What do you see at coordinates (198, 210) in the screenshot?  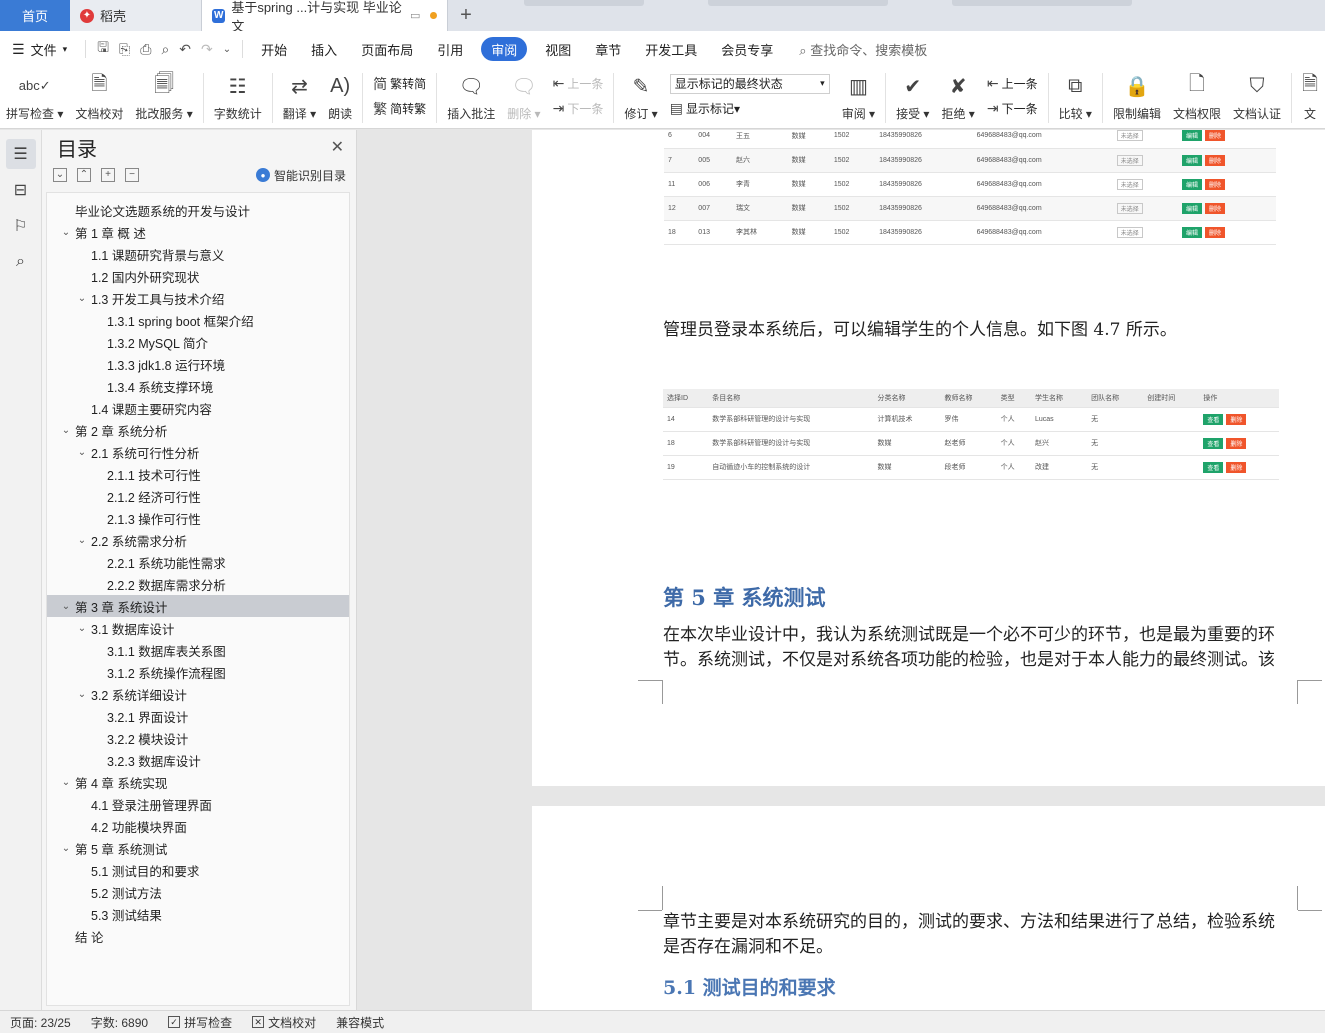 I see `toc-item: 毕业论文选题系统的开发与设计` at bounding box center [198, 210].